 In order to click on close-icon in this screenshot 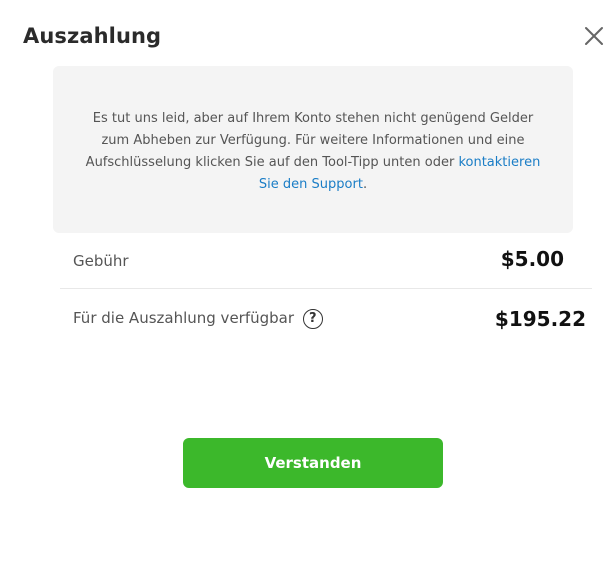, I will do `click(594, 36)`.